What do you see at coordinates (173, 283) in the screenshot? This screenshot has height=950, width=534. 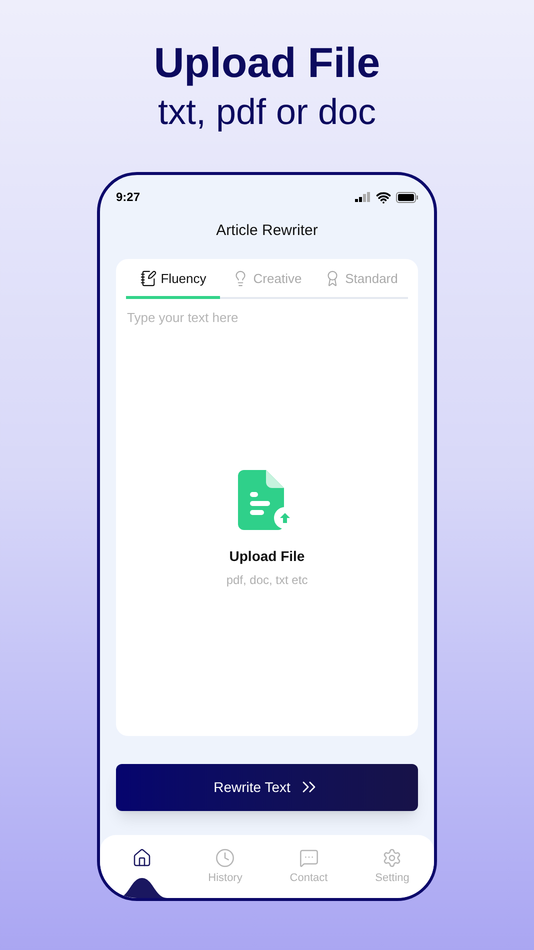 I see `mode-tab: Fluency` at bounding box center [173, 283].